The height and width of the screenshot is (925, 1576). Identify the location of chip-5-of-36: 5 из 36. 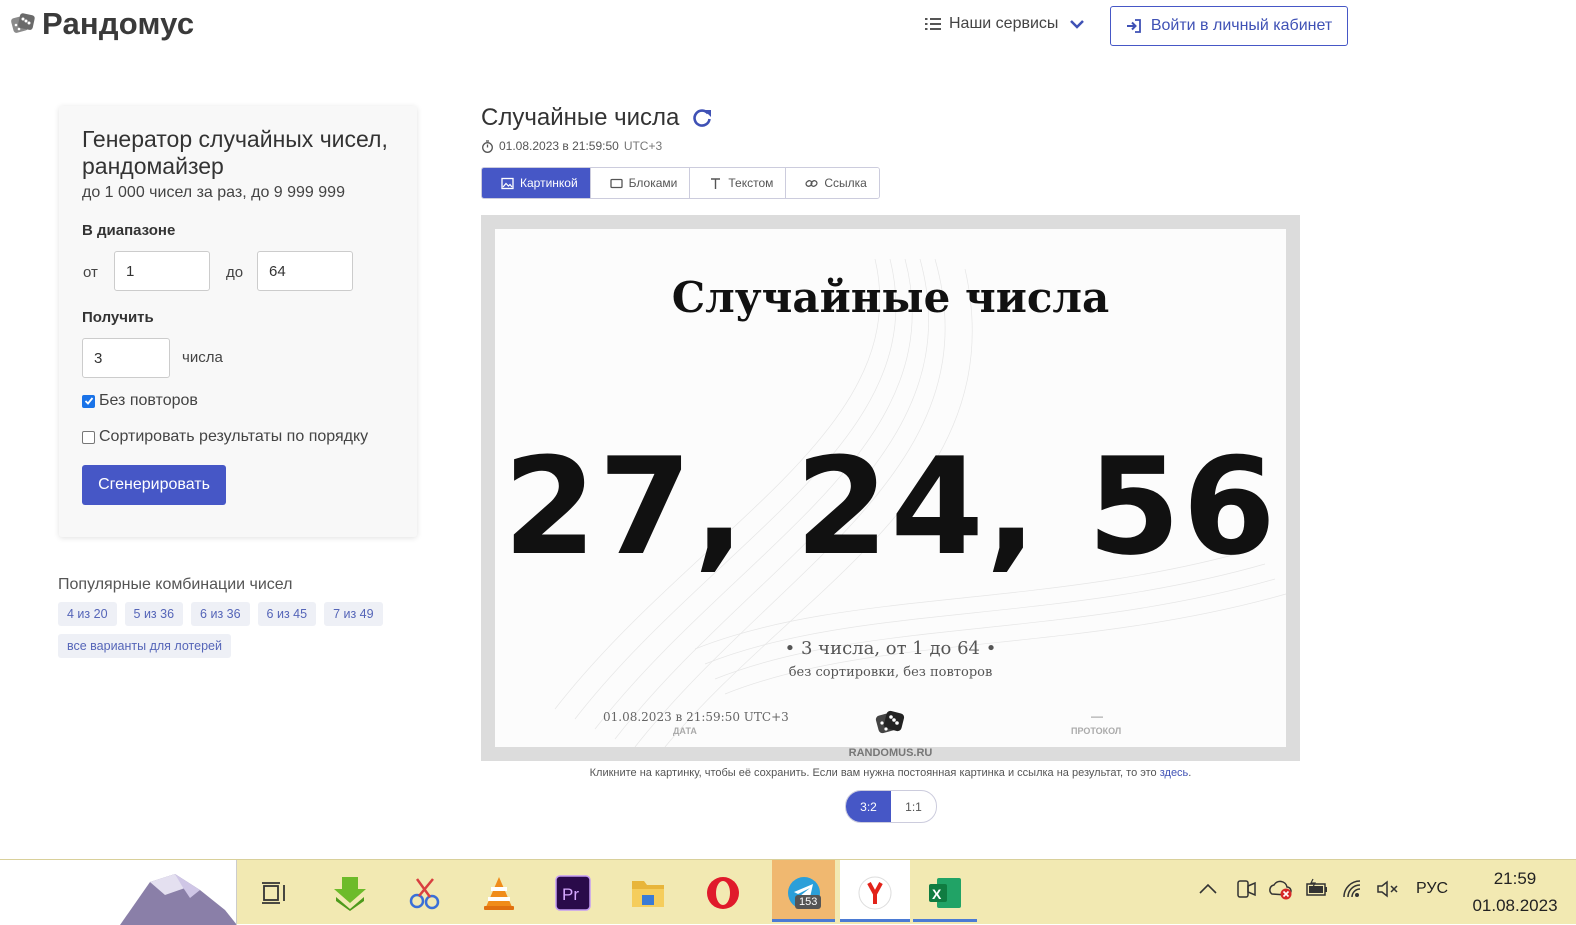
(154, 614).